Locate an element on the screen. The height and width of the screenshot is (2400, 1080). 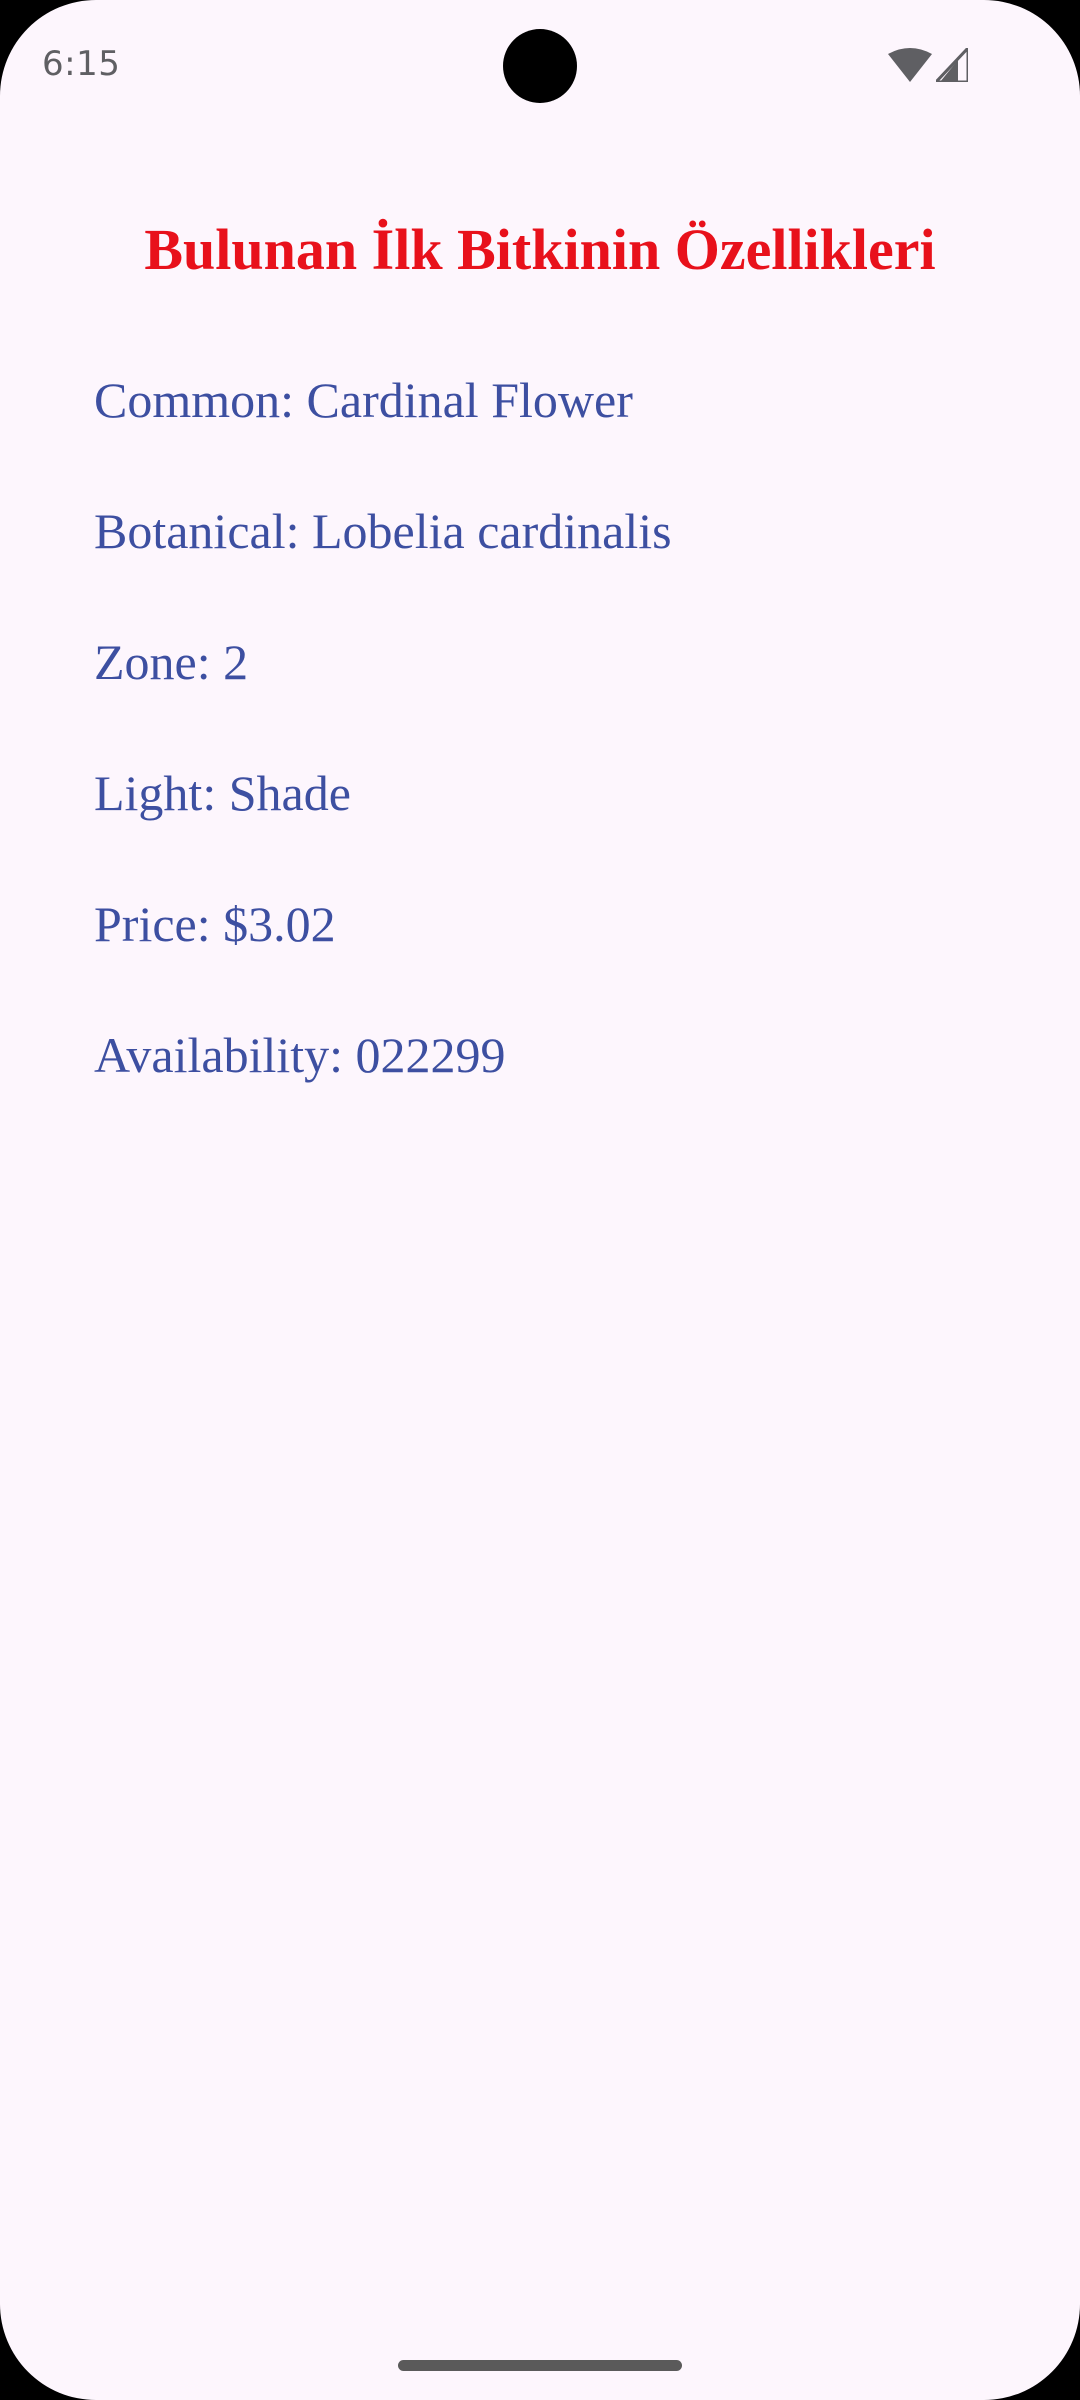
wifi-icon is located at coordinates (910, 65).